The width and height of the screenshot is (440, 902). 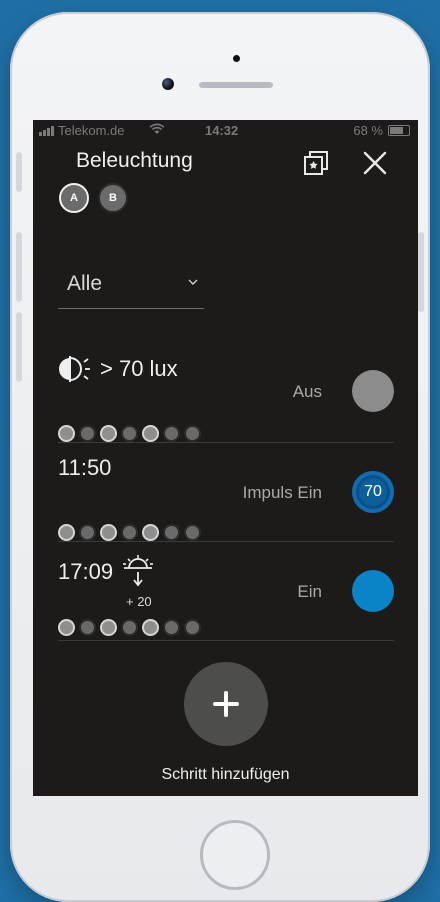 I want to click on front-camera, so click(x=168, y=84).